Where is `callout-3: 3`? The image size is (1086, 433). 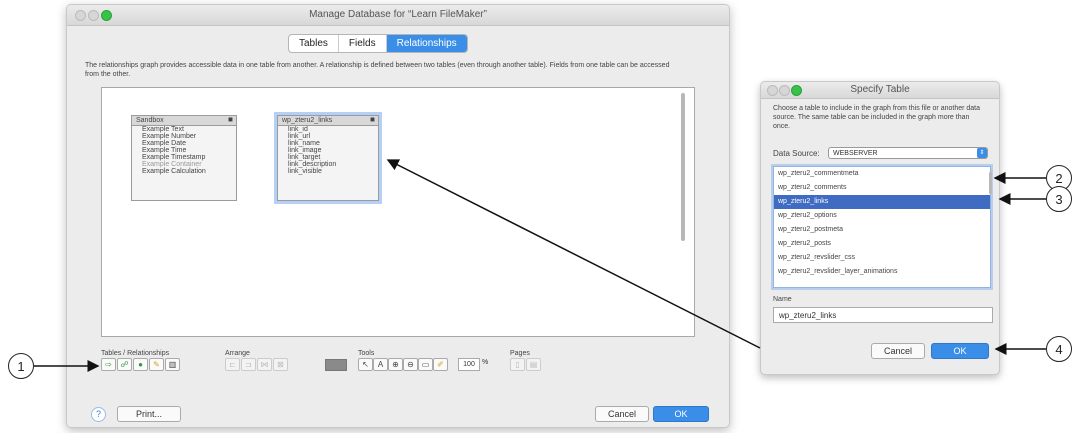
callout-3: 3 is located at coordinates (1059, 199).